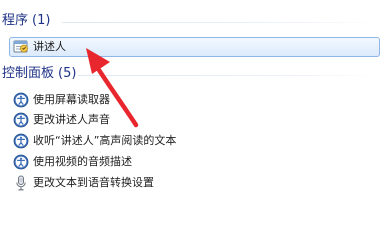 The image size is (383, 251). I want to click on programs-section-title: 程序, so click(15, 20).